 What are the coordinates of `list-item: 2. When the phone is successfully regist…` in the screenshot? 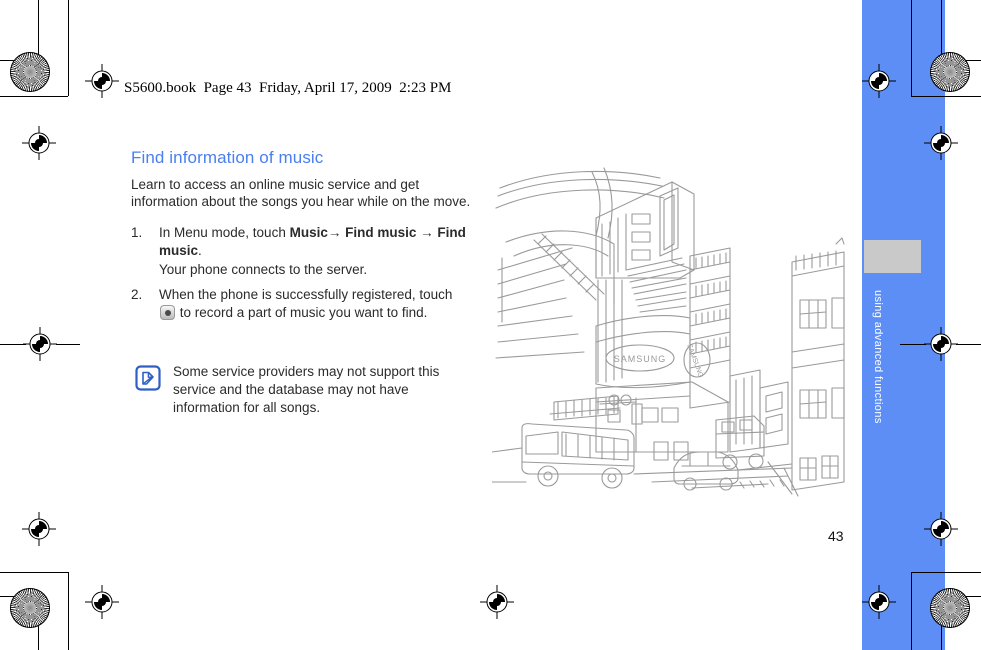 It's located at (301, 304).